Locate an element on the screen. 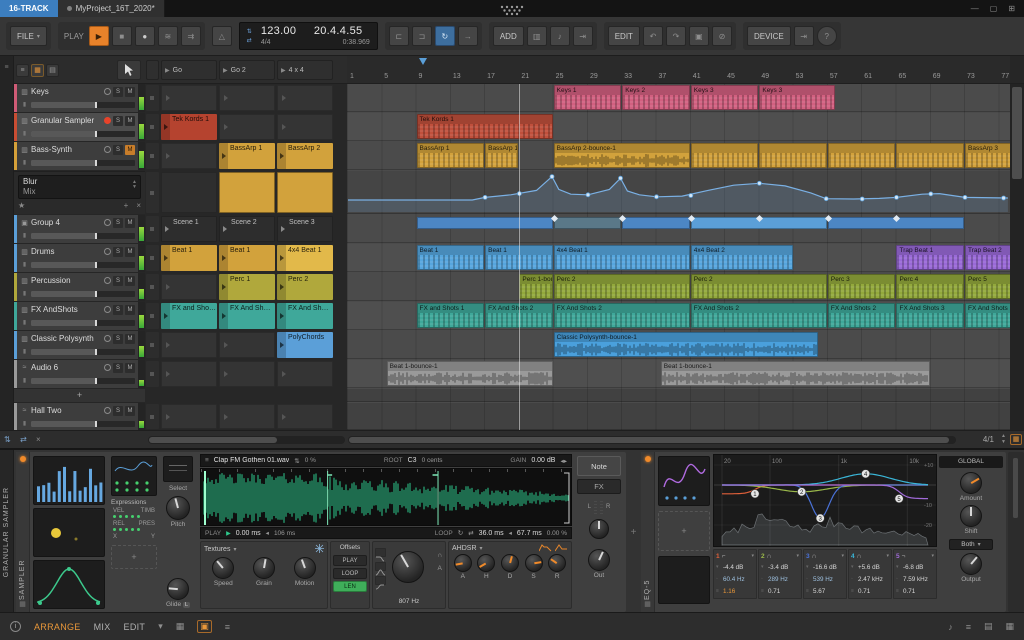 The width and height of the screenshot is (1024, 640). band-type-icon: ⌐ is located at coordinates (724, 556).